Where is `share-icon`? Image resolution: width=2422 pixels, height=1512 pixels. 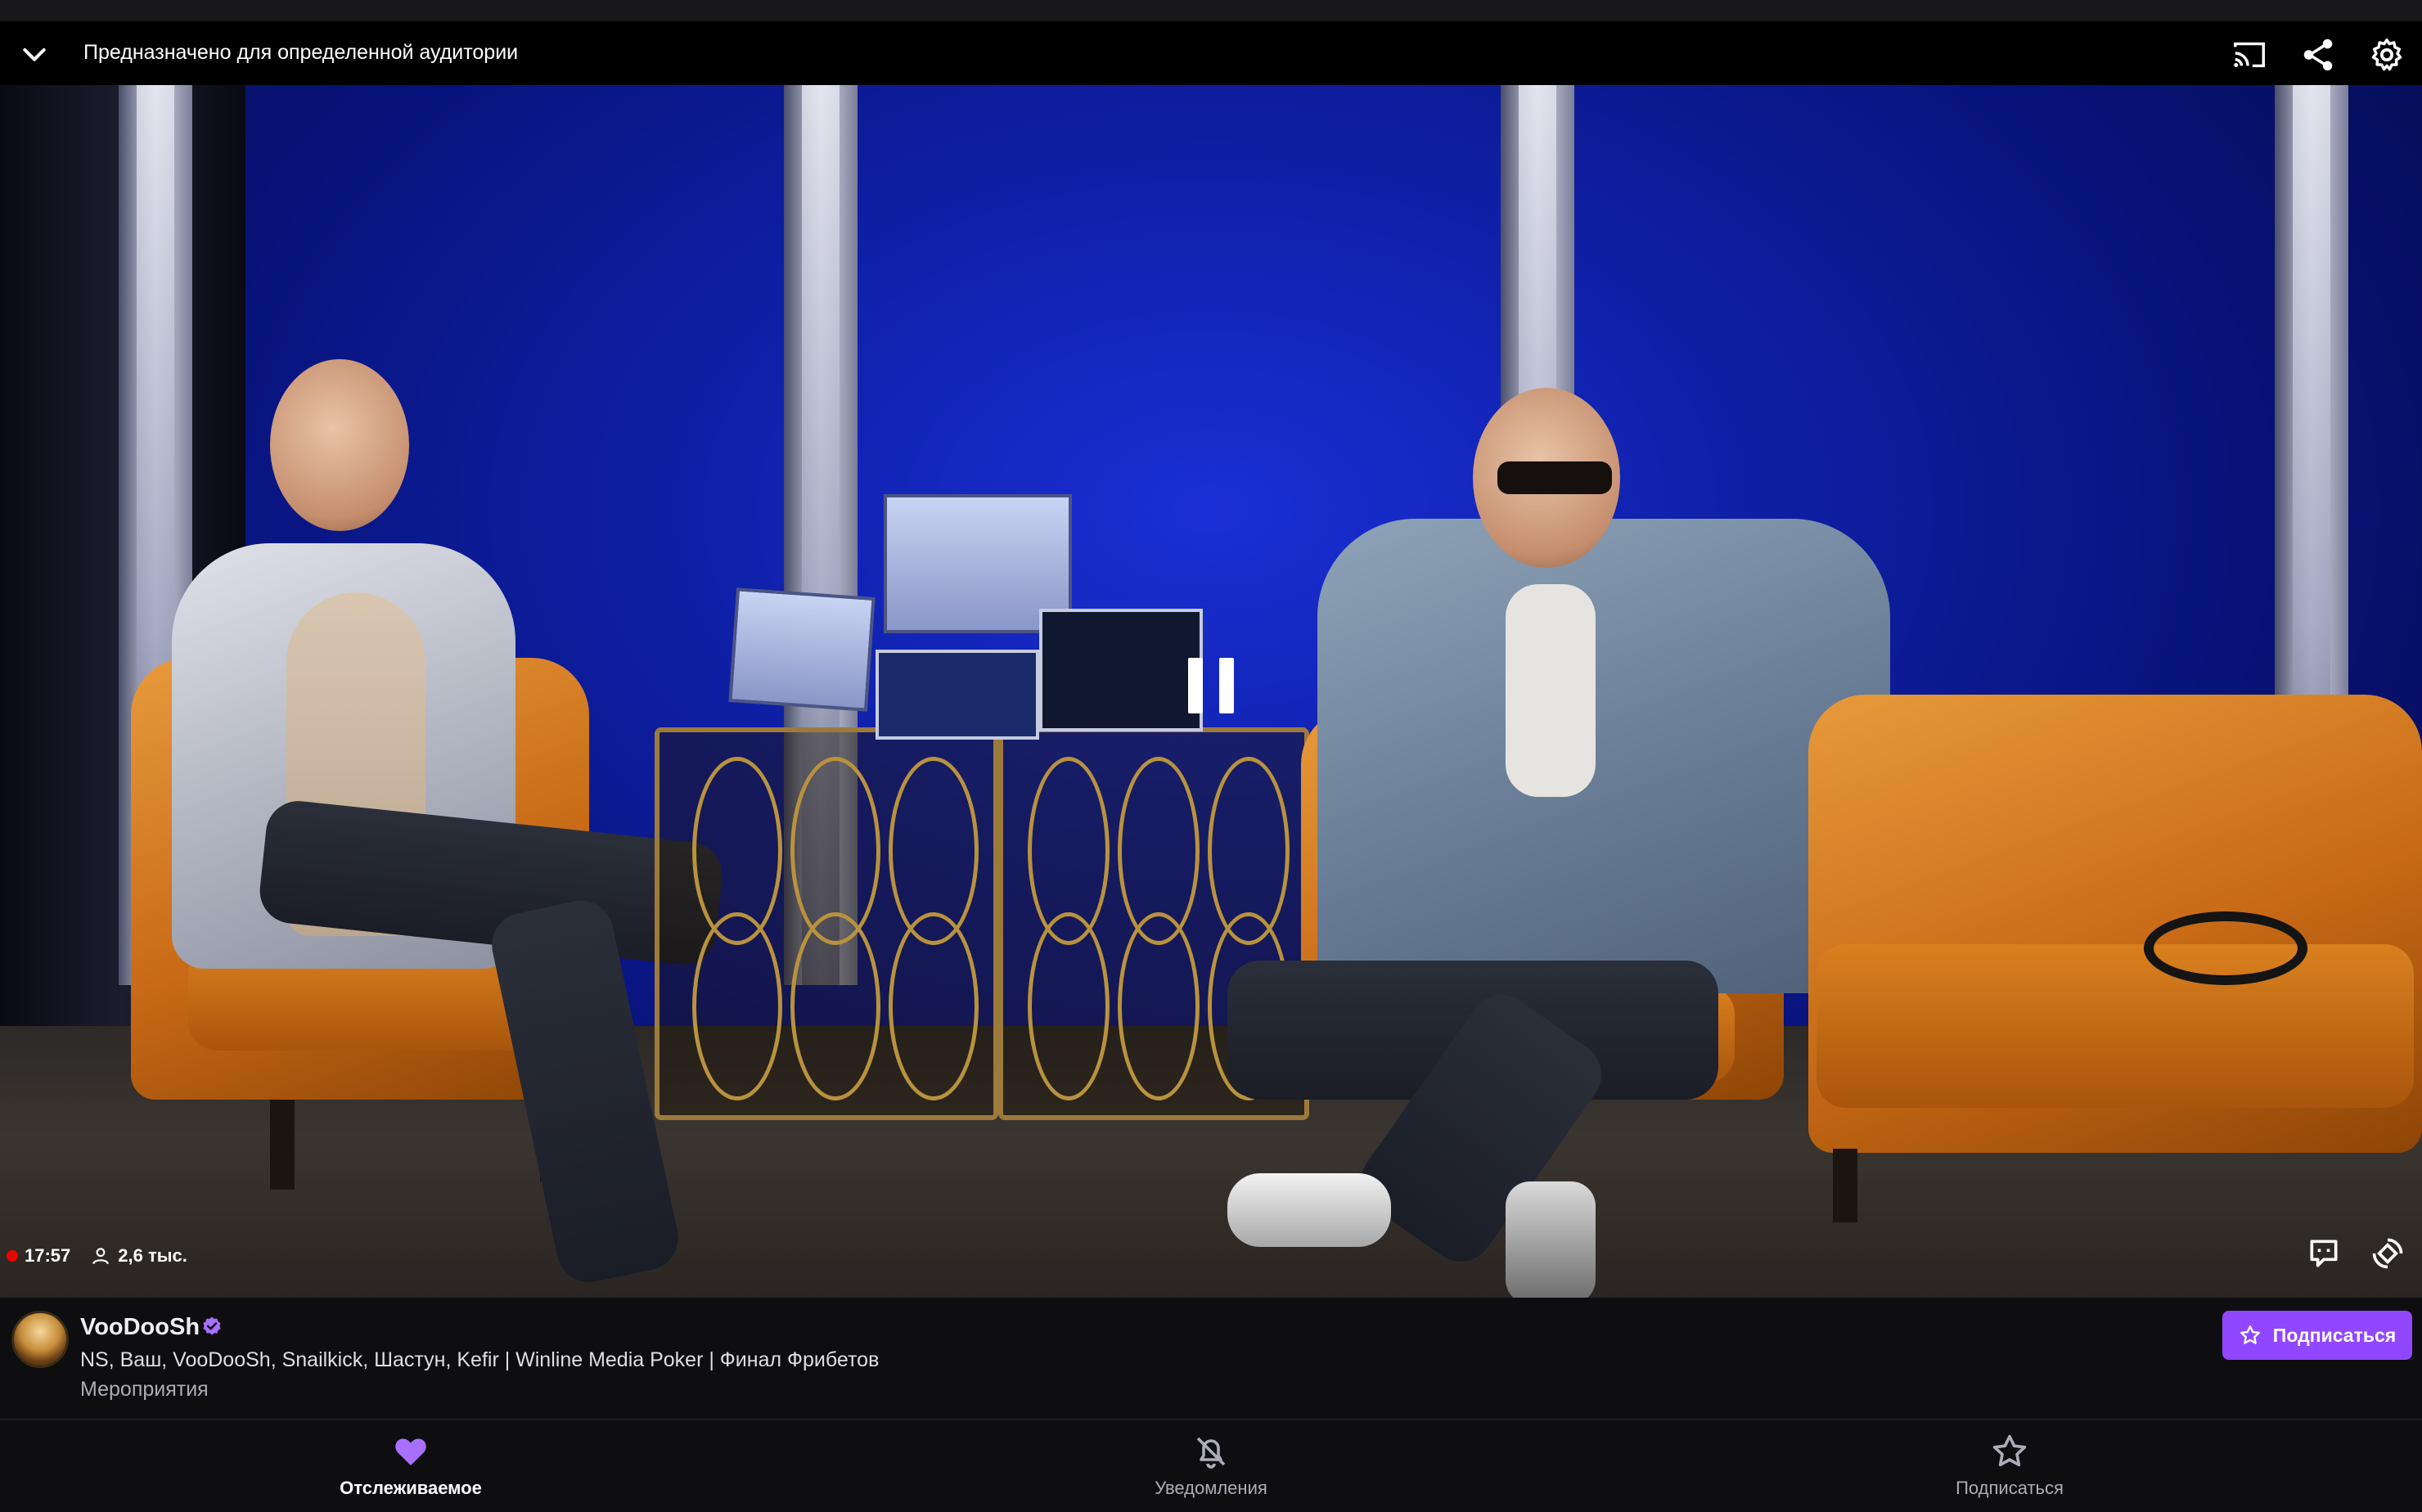
share-icon is located at coordinates (2318, 55).